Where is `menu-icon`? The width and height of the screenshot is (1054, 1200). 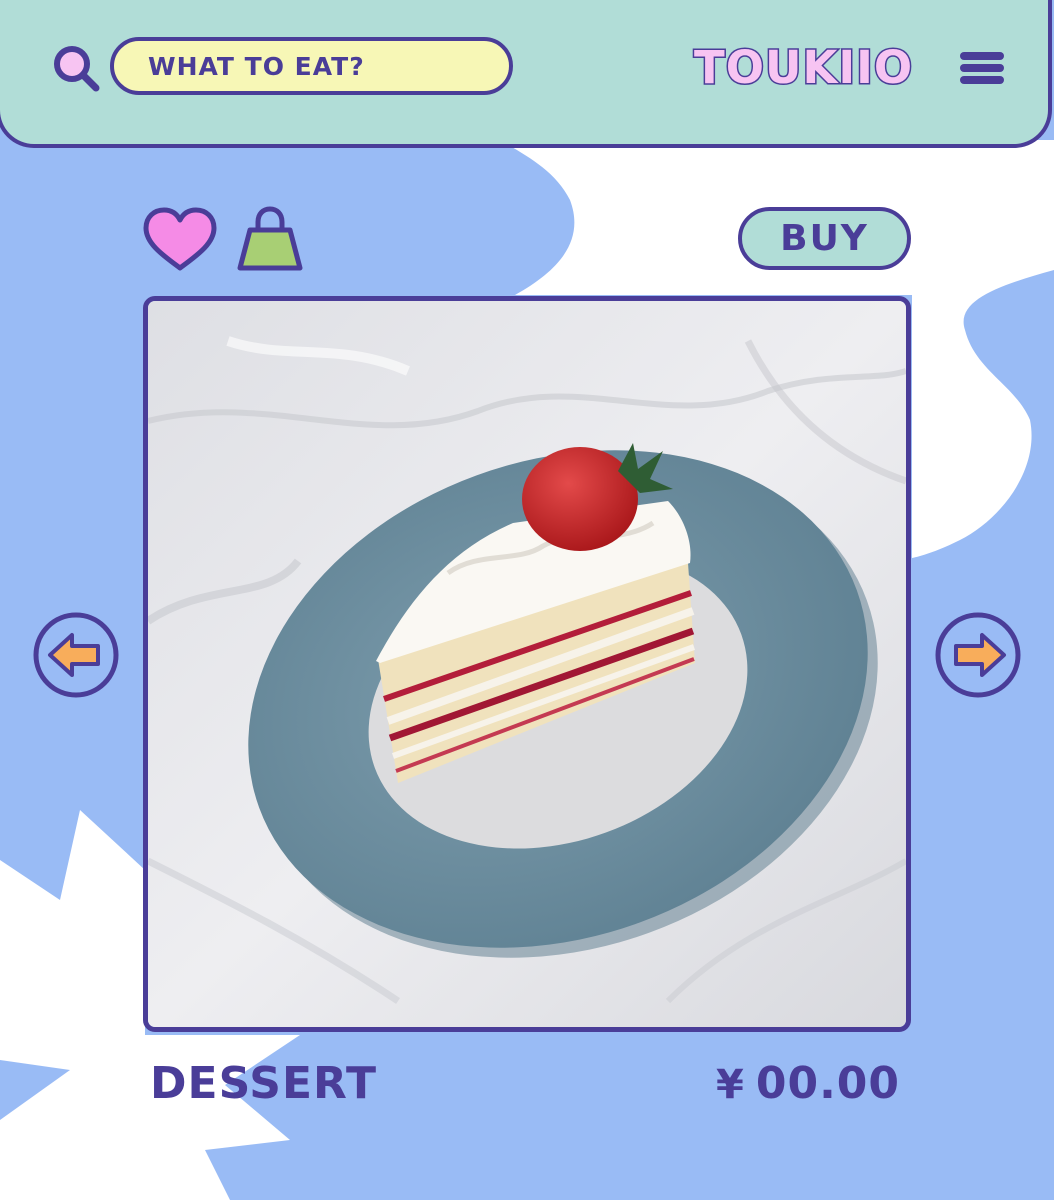 menu-icon is located at coordinates (982, 68).